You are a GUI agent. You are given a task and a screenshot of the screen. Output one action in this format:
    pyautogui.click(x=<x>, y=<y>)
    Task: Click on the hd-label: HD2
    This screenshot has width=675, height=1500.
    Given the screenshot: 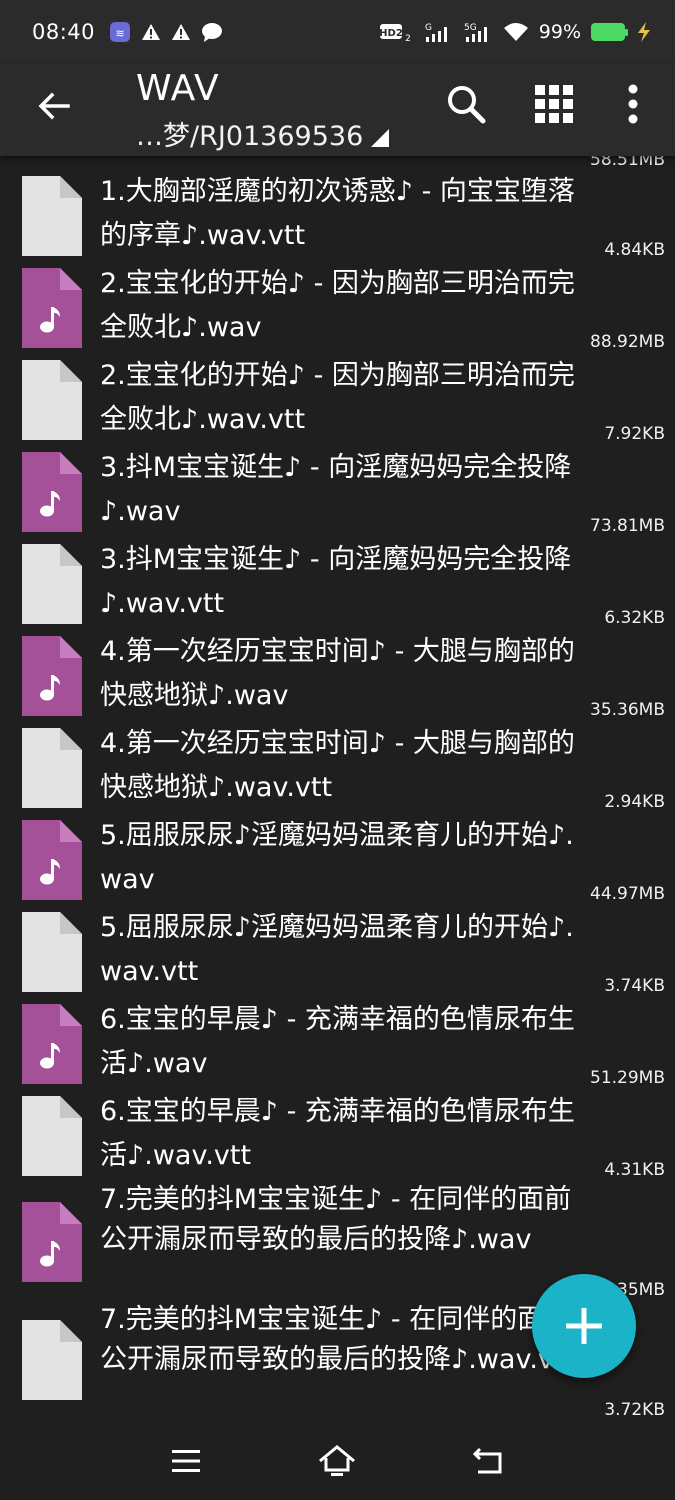 What is the action you would take?
    pyautogui.click(x=391, y=33)
    